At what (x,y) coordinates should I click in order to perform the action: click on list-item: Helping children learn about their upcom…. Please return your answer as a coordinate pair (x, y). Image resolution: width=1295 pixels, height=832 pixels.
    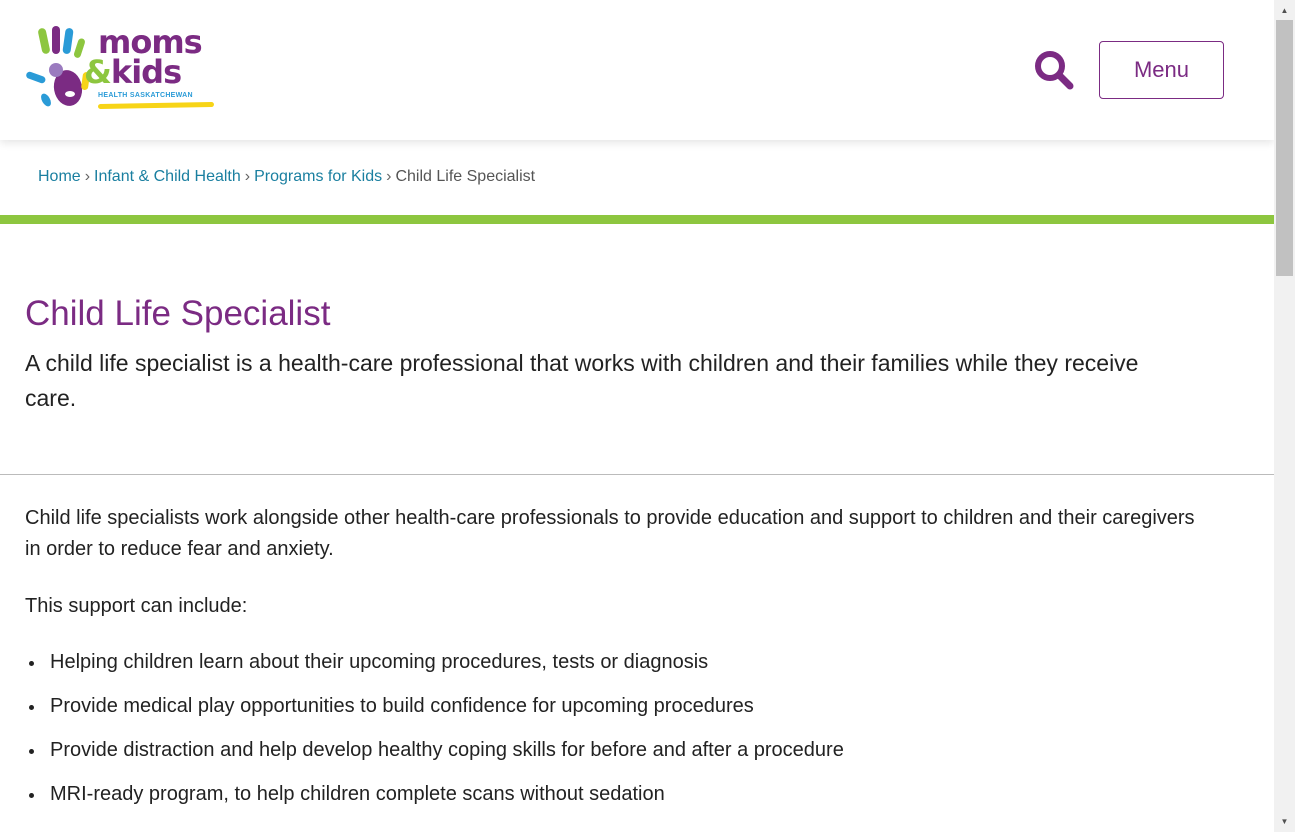
    Looking at the image, I should click on (625, 669).